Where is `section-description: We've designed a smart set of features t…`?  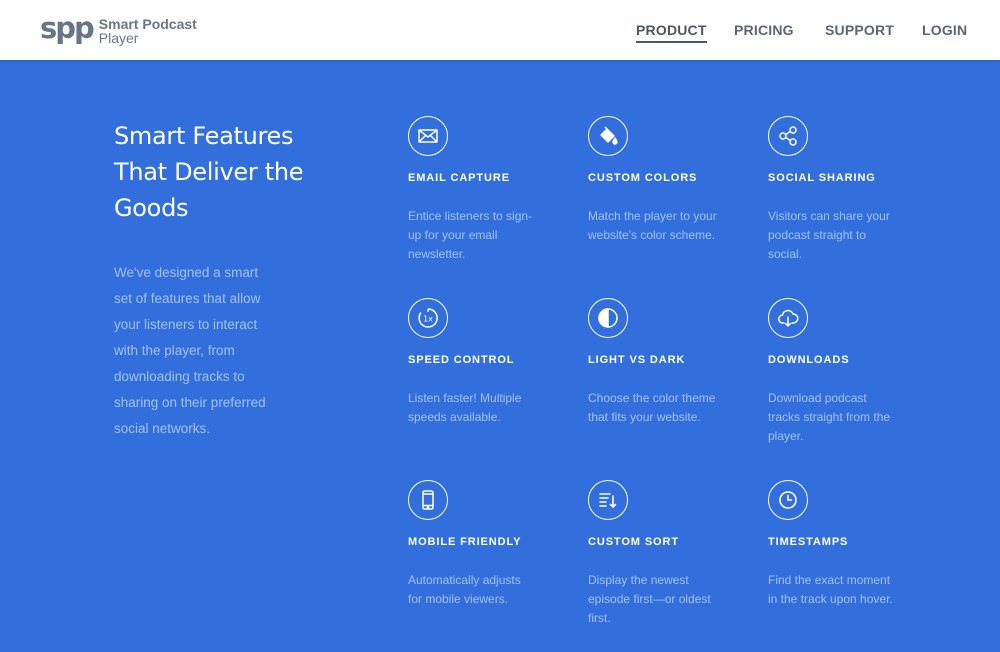 section-description: We've designed a smart set of features t… is located at coordinates (190, 350).